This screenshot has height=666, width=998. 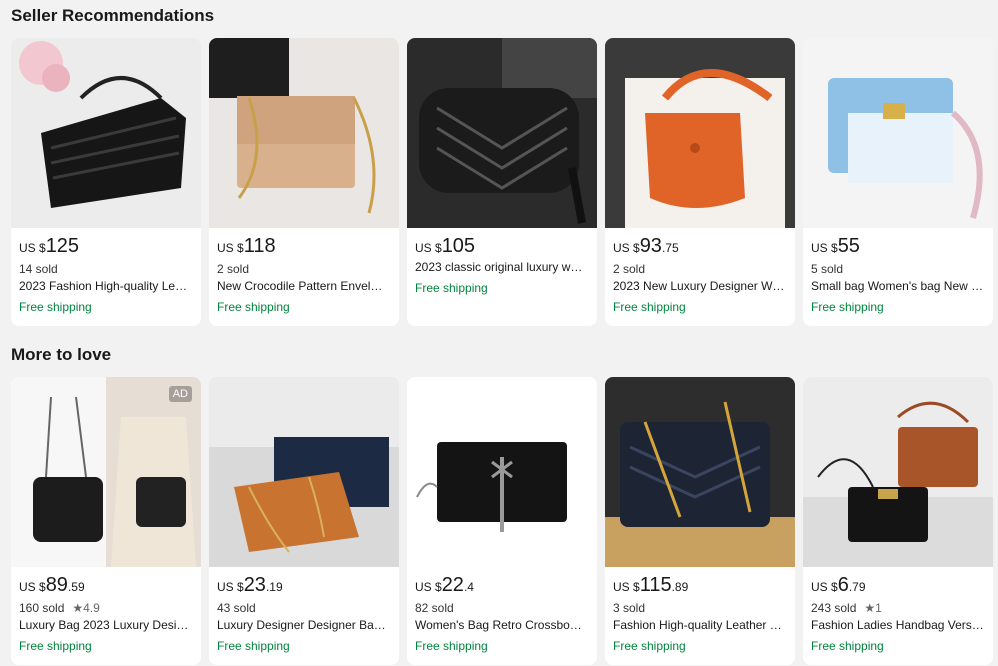 What do you see at coordinates (873, 608) in the screenshot?
I see `star-rating: ★1` at bounding box center [873, 608].